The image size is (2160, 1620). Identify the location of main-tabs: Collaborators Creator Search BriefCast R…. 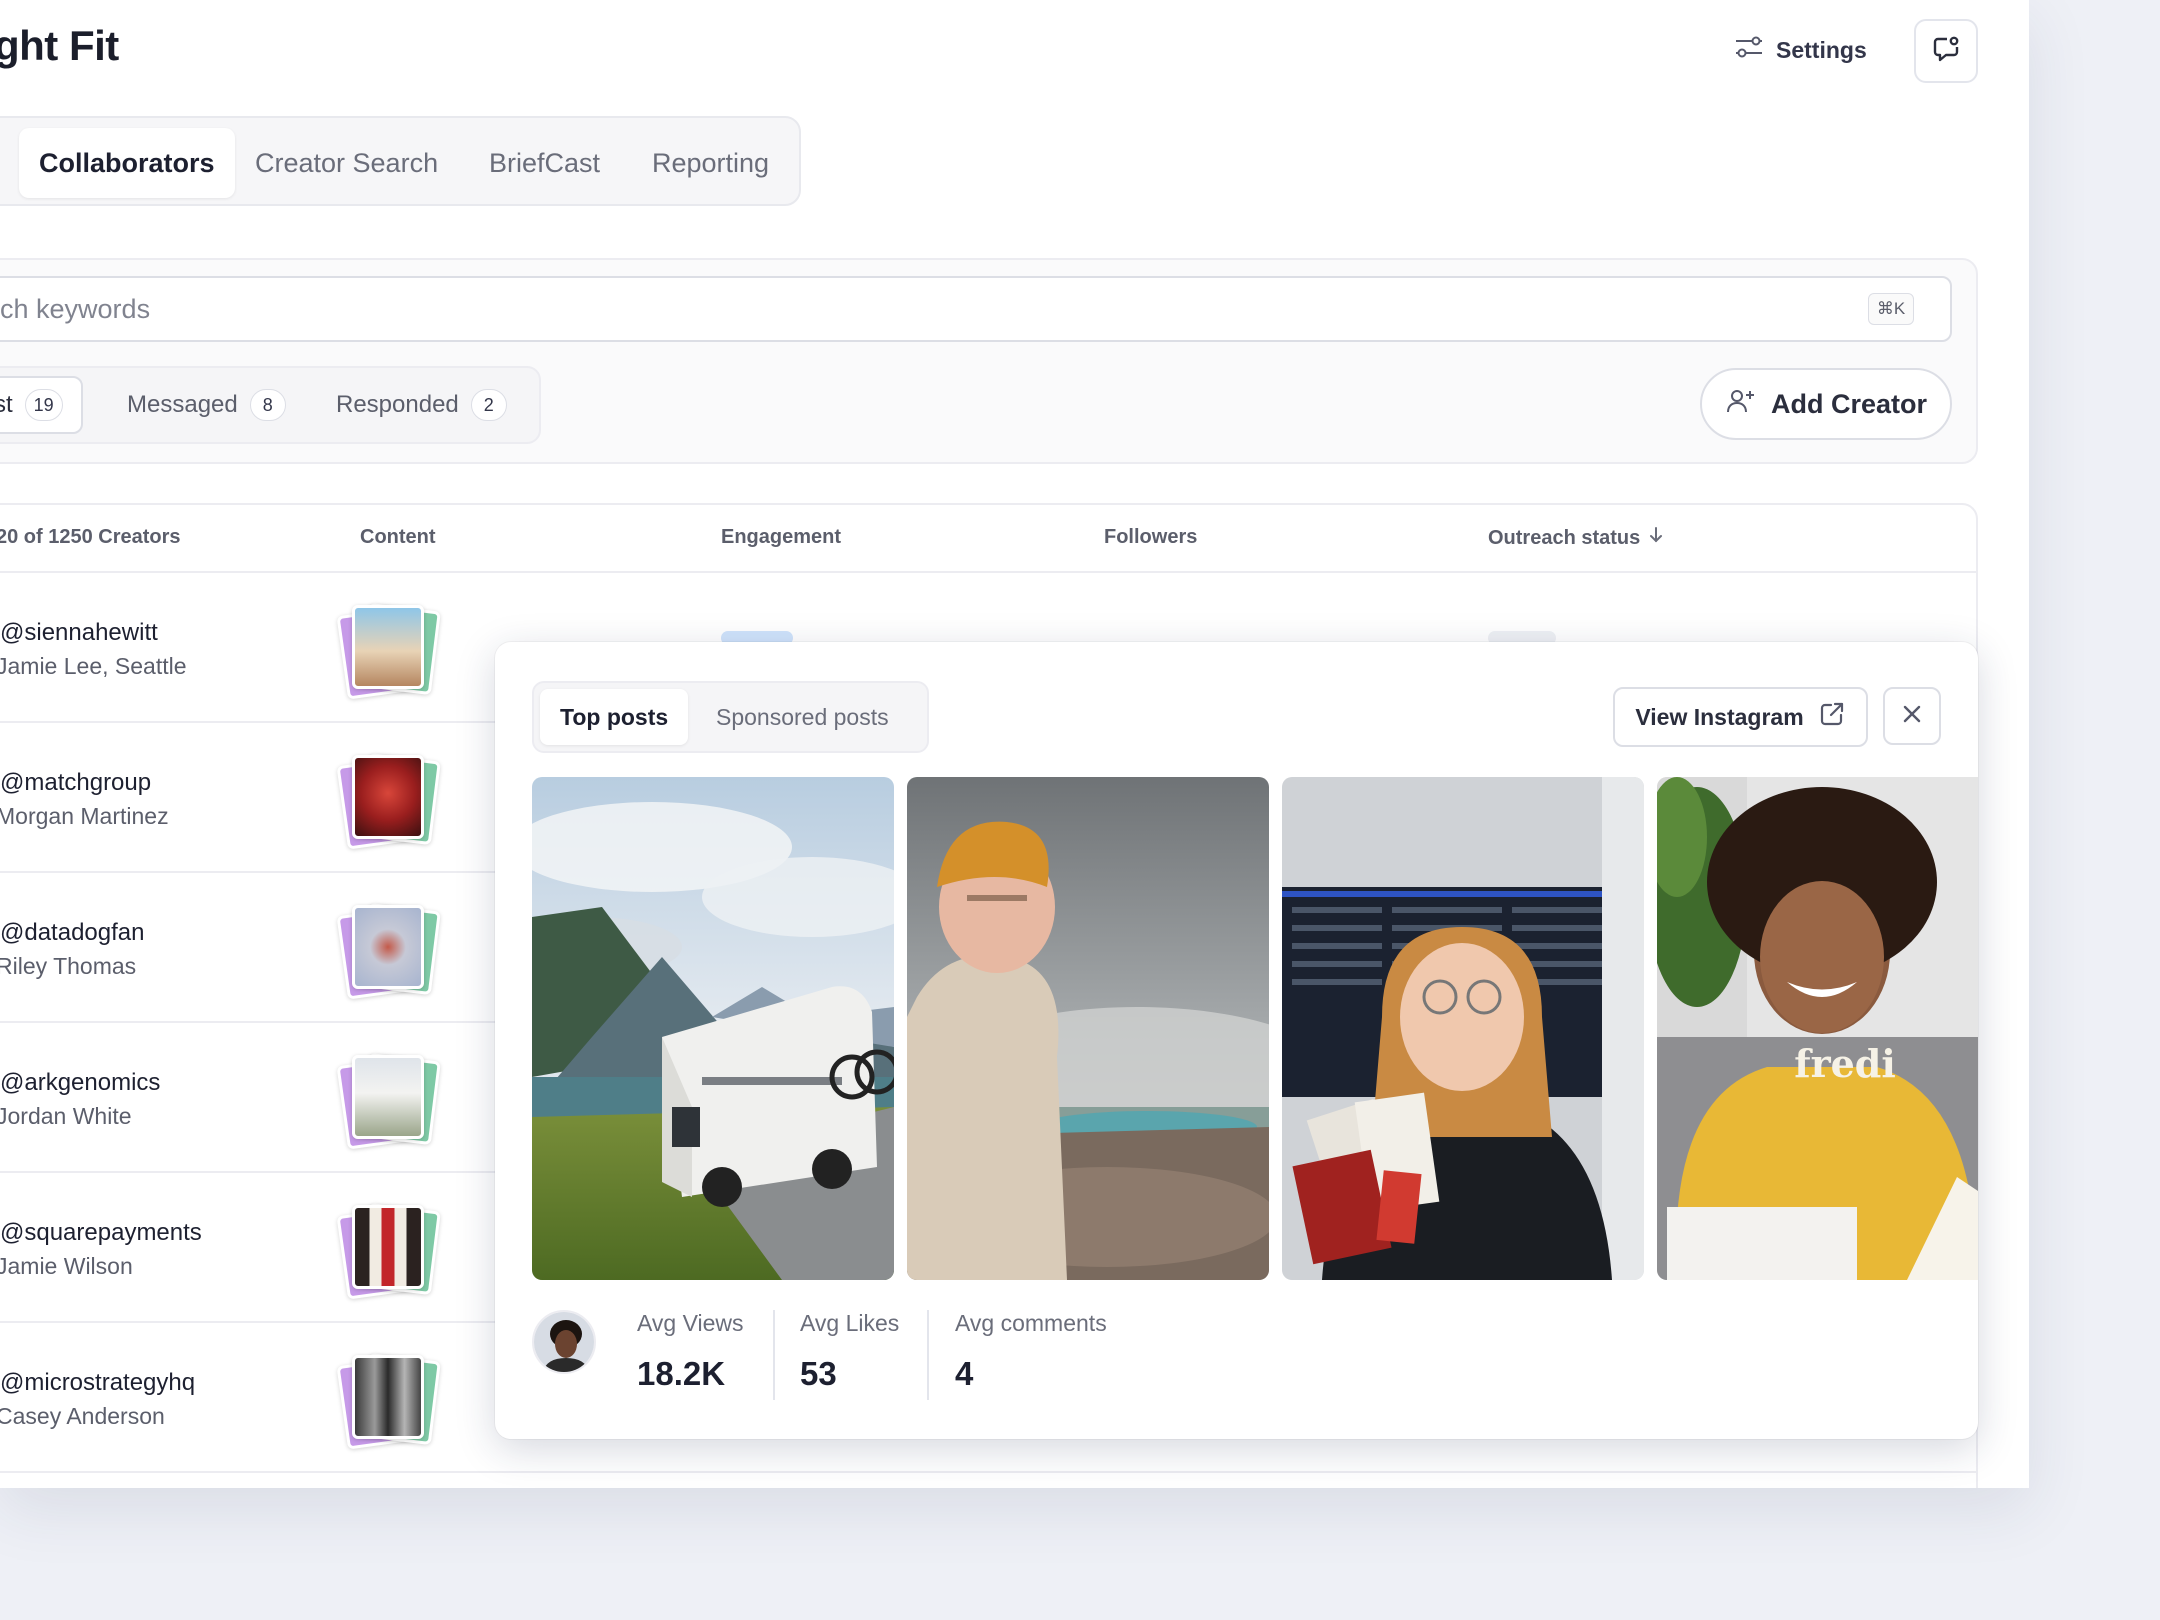
(400, 161).